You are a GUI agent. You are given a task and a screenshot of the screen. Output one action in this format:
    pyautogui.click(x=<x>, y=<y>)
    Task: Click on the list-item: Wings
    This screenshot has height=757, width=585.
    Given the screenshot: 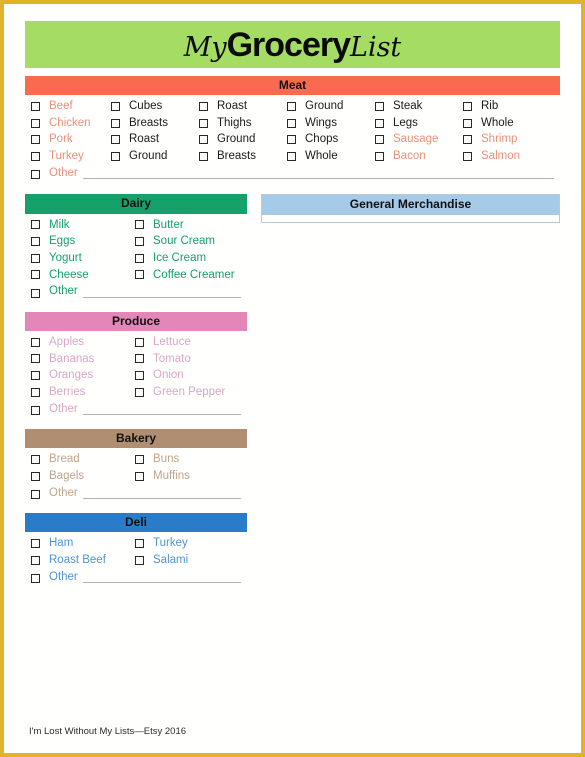 What is the action you would take?
    pyautogui.click(x=331, y=123)
    